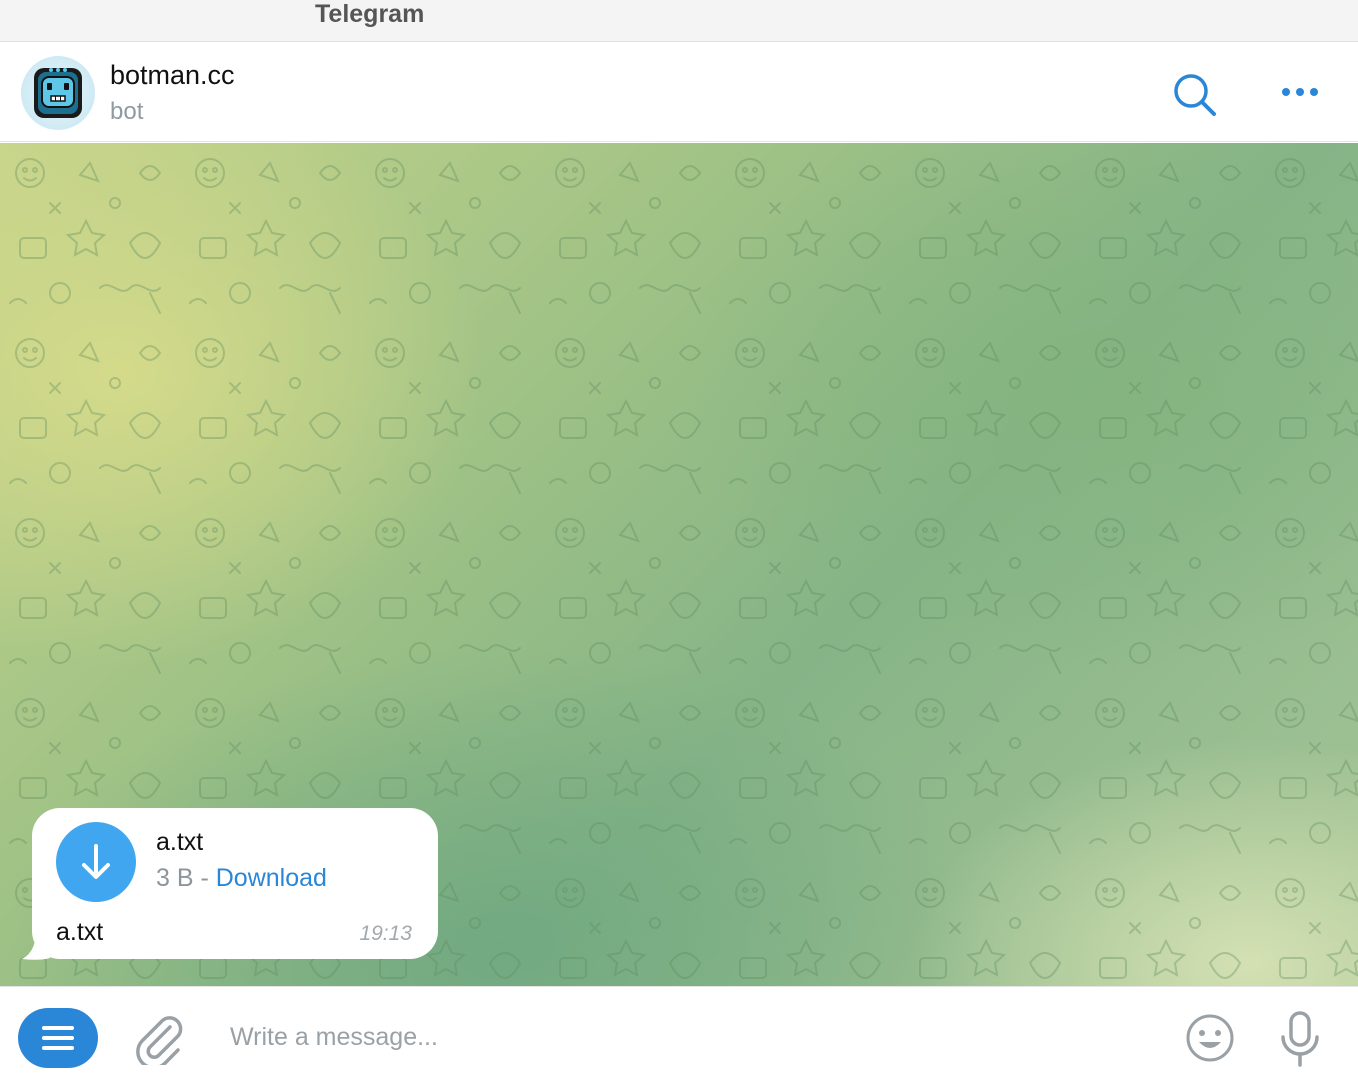 This screenshot has height=1074, width=1358. I want to click on window-title: Telegram, so click(370, 14).